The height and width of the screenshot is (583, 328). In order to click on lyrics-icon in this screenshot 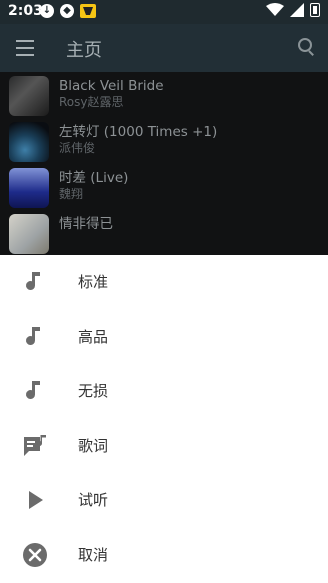, I will do `click(35, 446)`.